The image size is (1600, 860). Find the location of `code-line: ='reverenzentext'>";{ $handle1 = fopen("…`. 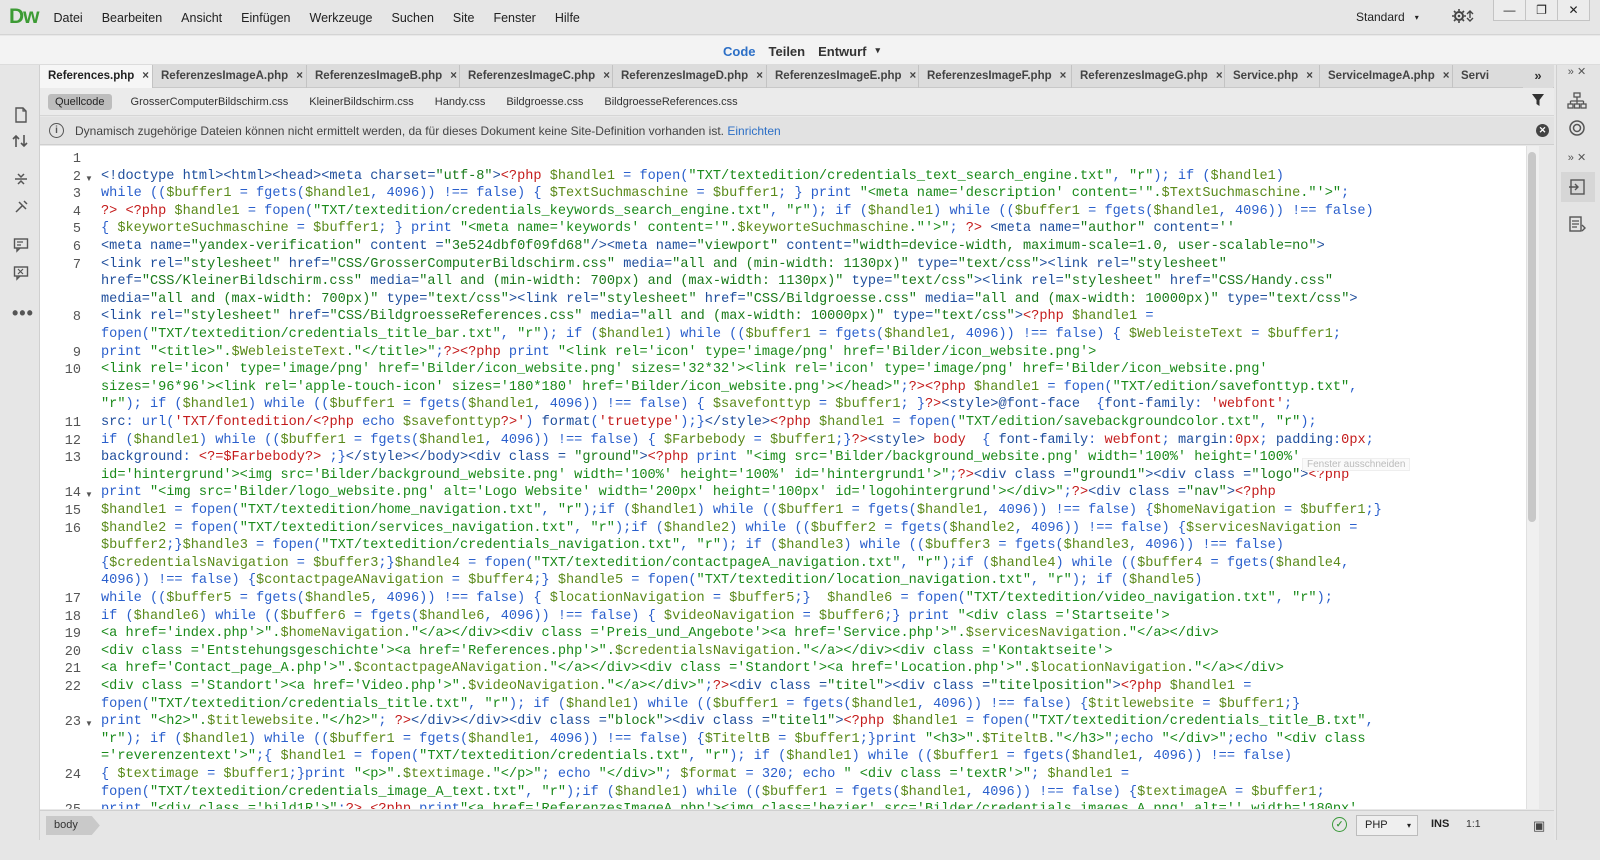

code-line: ='reverenzentext'>";{ $handle1 = fopen("… is located at coordinates (696, 757).